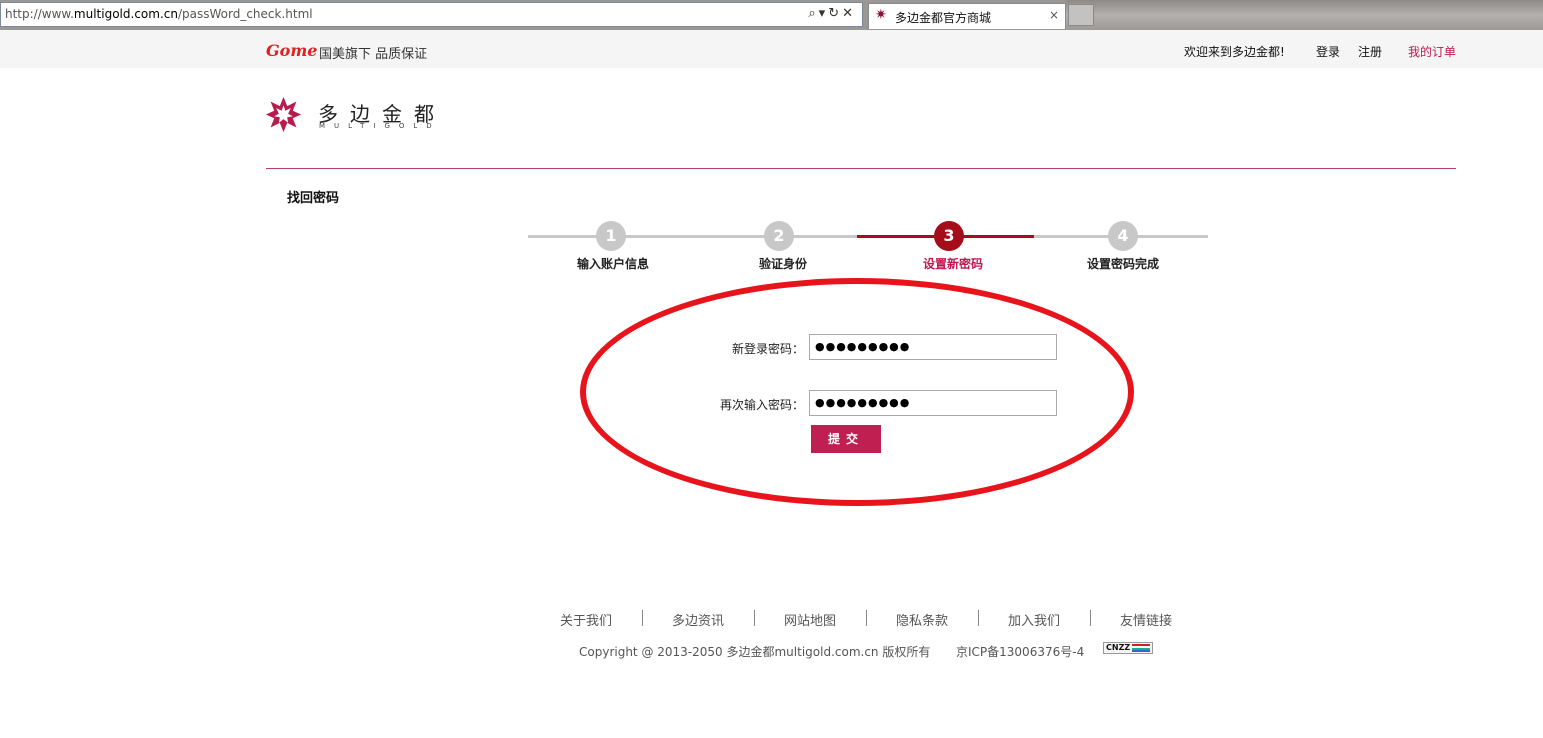 The image size is (1543, 738). What do you see at coordinates (611, 236) in the screenshot?
I see `step-1-circle: 1` at bounding box center [611, 236].